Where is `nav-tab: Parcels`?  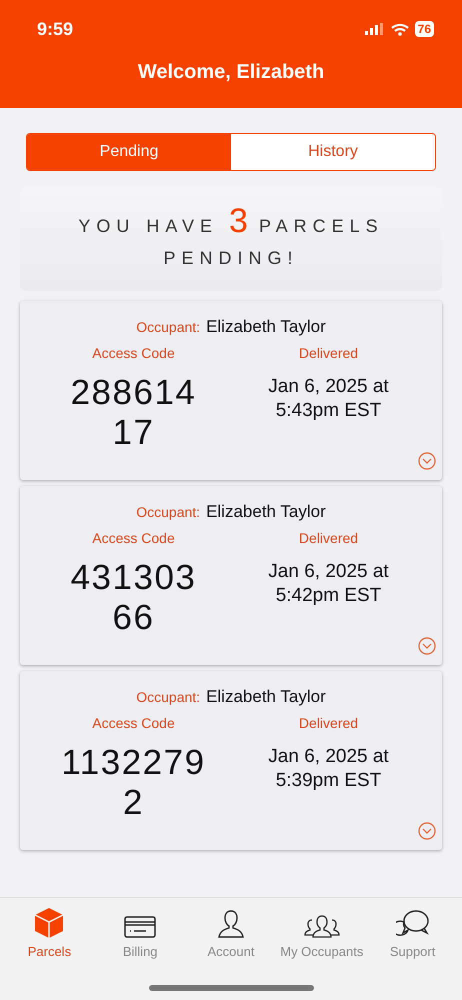 nav-tab: Parcels is located at coordinates (49, 949).